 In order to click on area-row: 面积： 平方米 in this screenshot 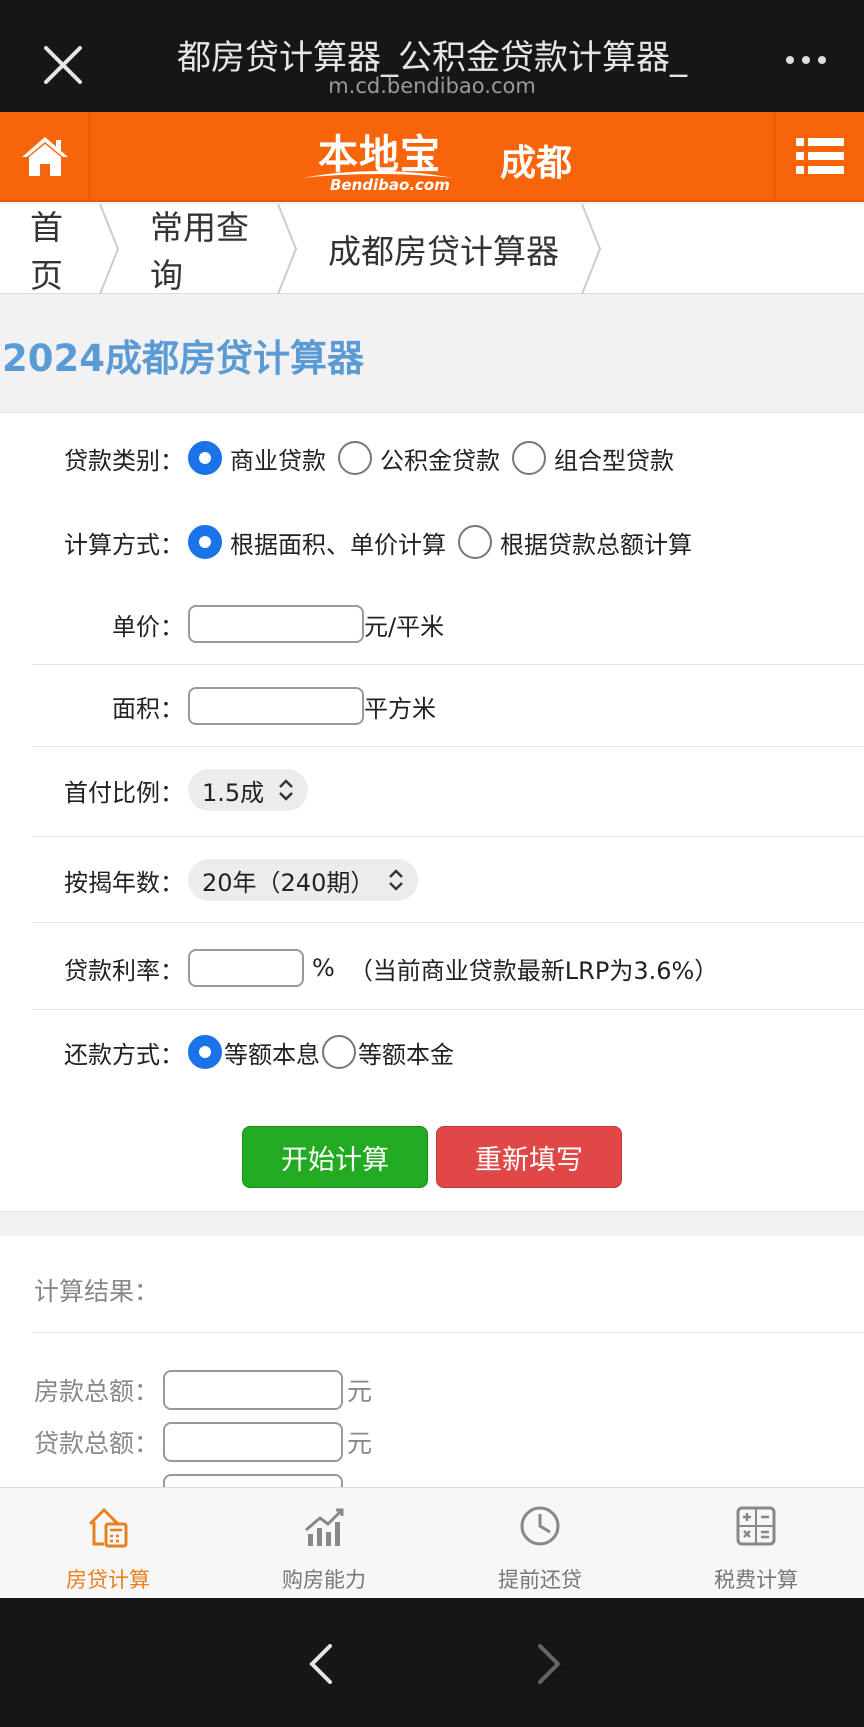, I will do `click(432, 706)`.